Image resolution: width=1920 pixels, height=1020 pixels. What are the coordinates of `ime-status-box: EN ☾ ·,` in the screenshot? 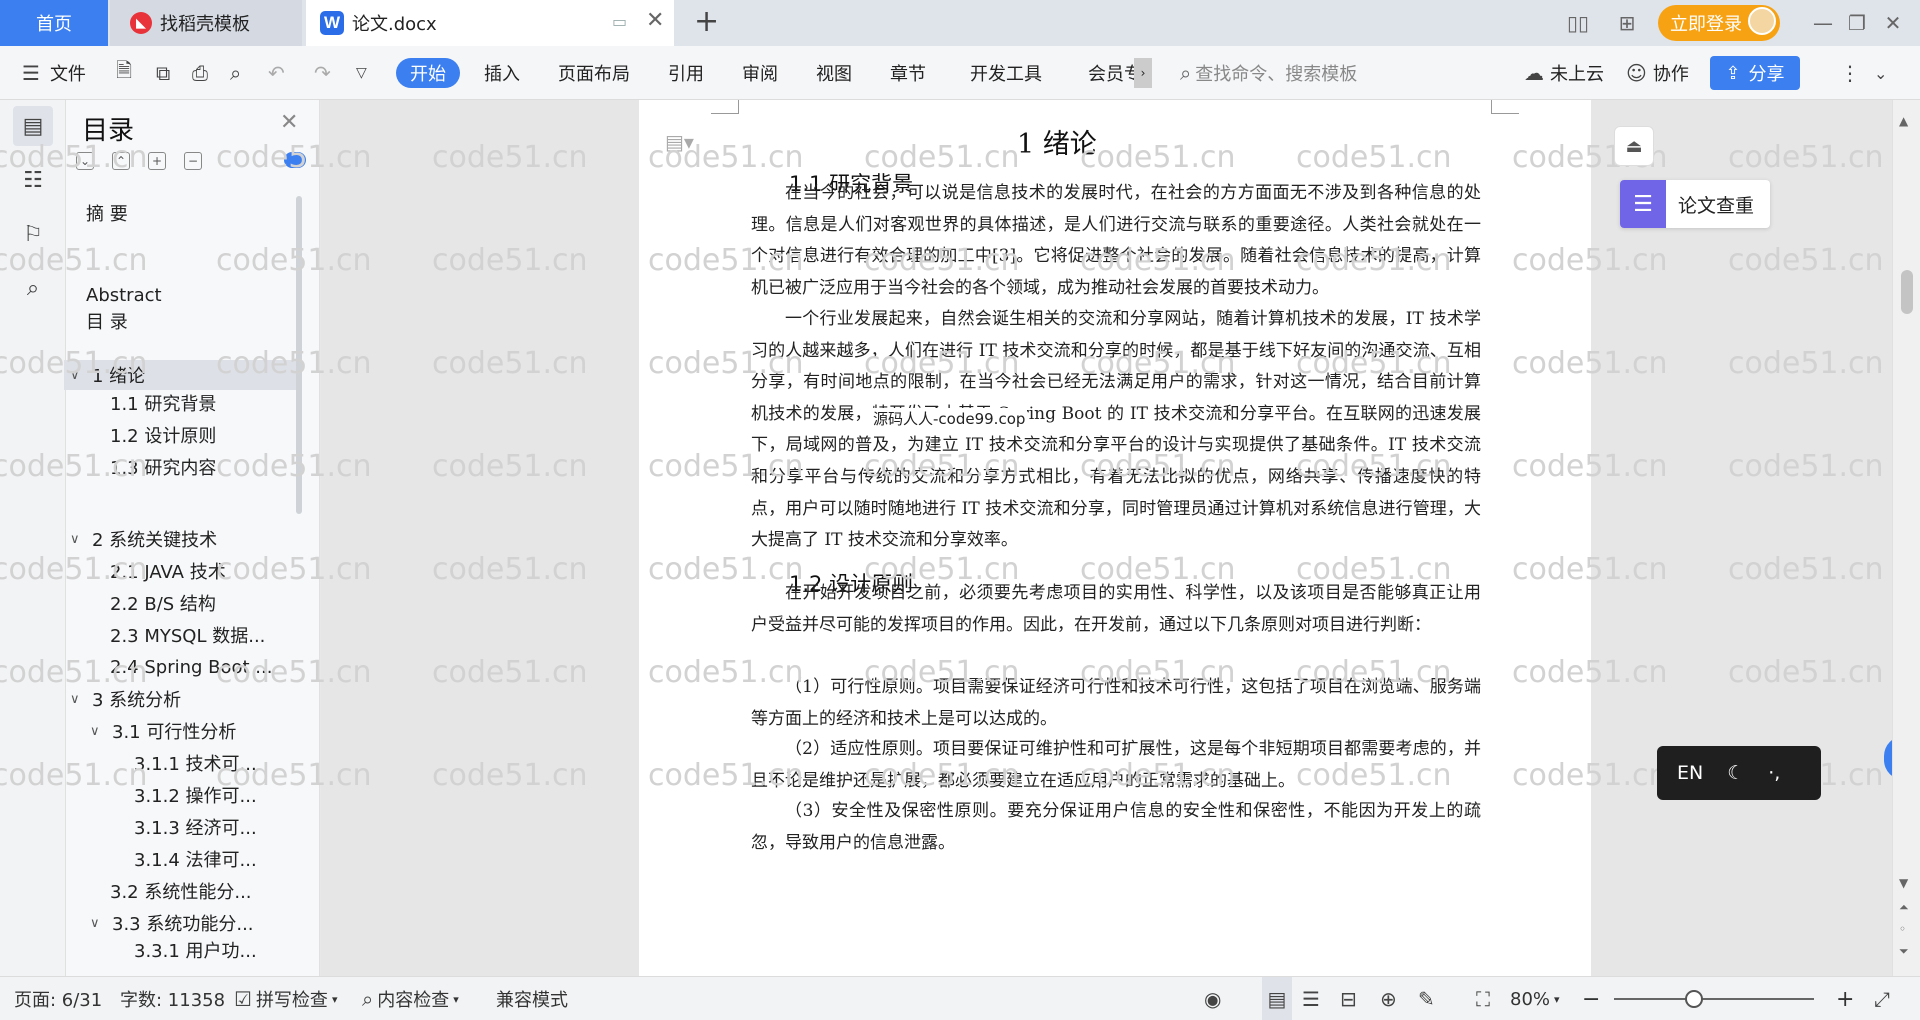 It's located at (1739, 773).